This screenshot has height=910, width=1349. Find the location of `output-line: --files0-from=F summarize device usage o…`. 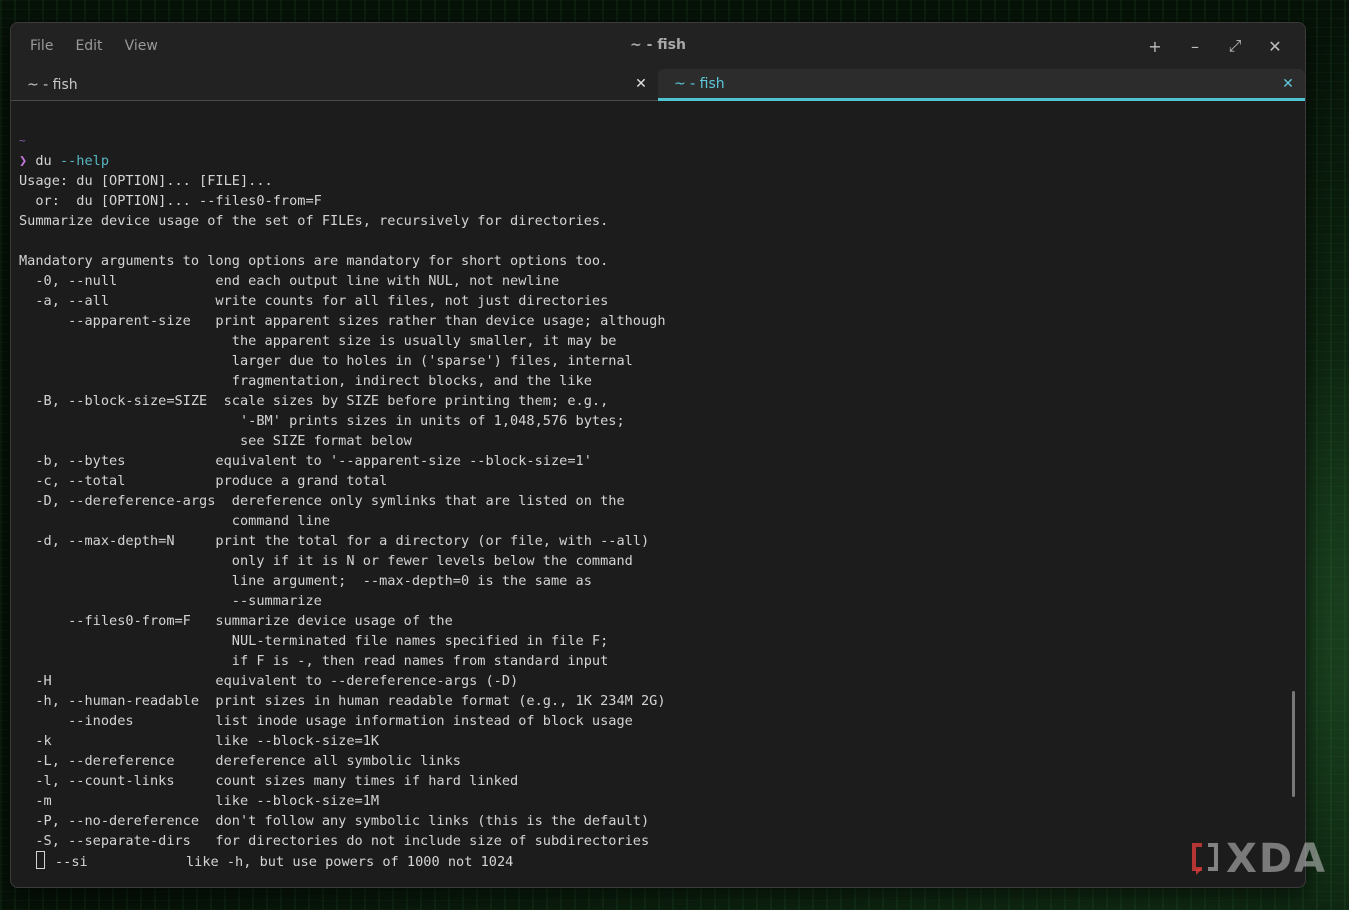

output-line: --files0-from=F summarize device usage o… is located at coordinates (236, 621).